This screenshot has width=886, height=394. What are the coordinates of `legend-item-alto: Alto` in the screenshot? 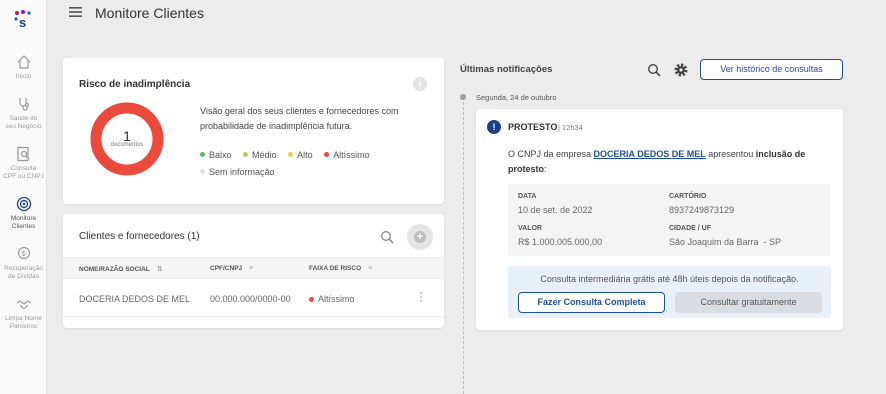 It's located at (300, 154).